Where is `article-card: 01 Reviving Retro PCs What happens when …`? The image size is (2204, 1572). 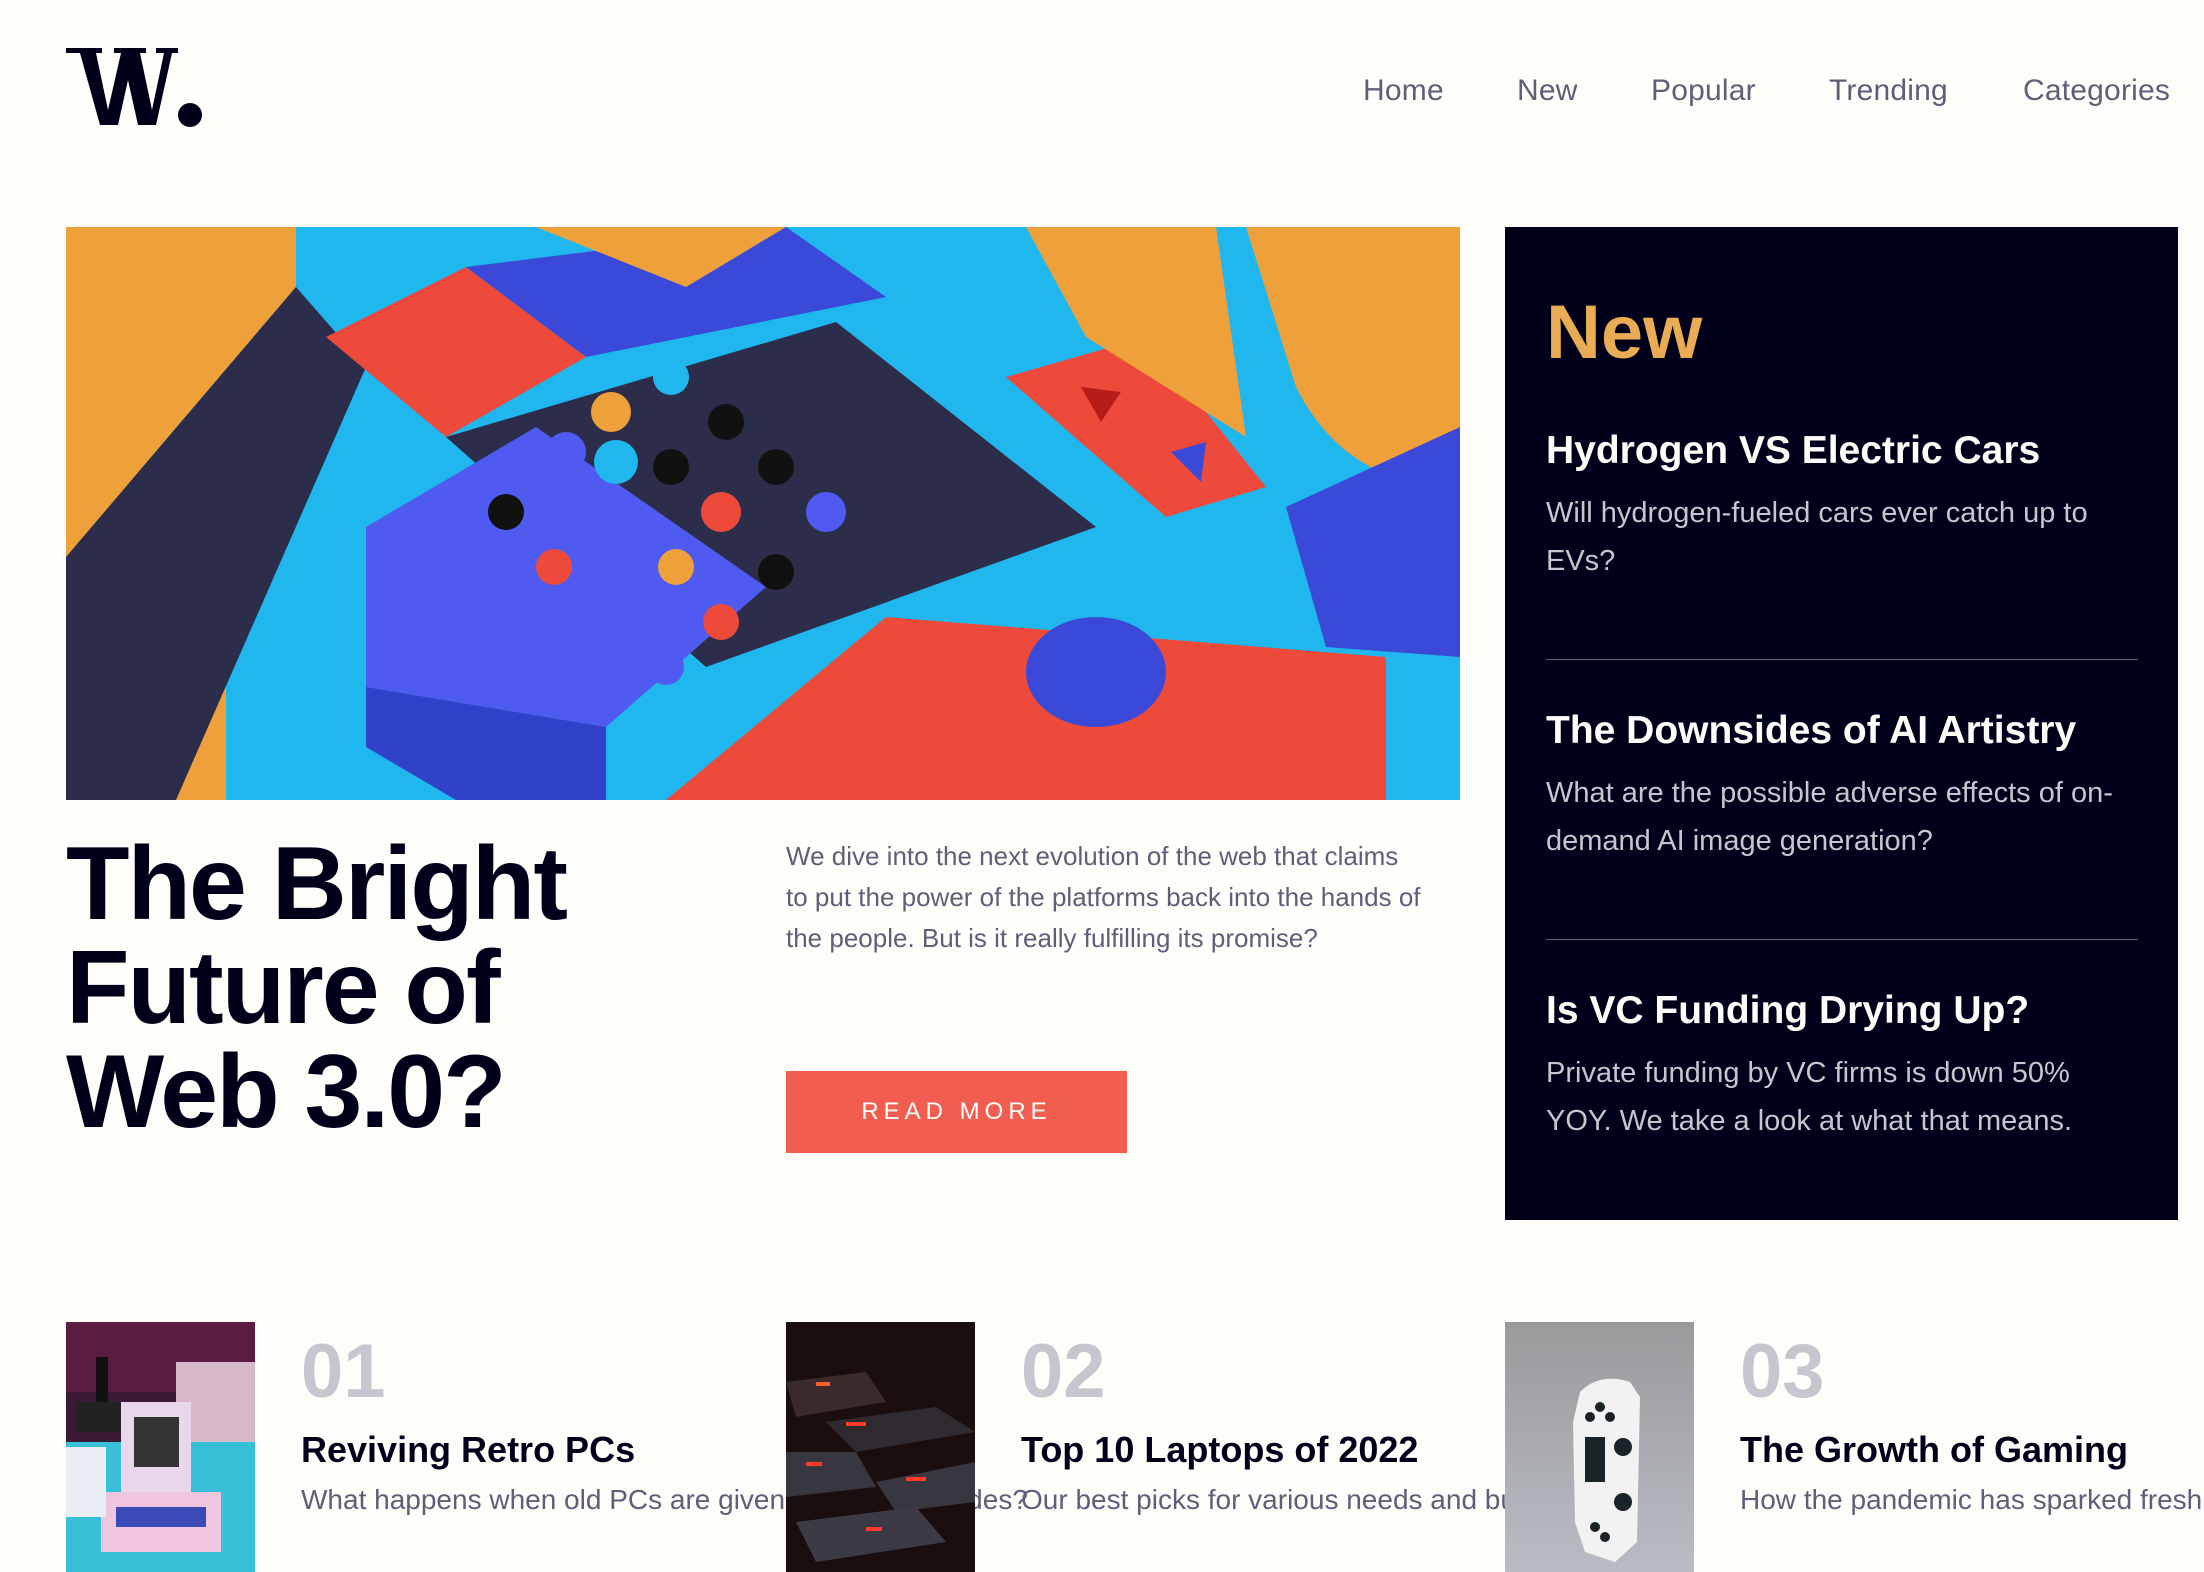 article-card: 01 Reviving Retro PCs What happens when … is located at coordinates (547, 1447).